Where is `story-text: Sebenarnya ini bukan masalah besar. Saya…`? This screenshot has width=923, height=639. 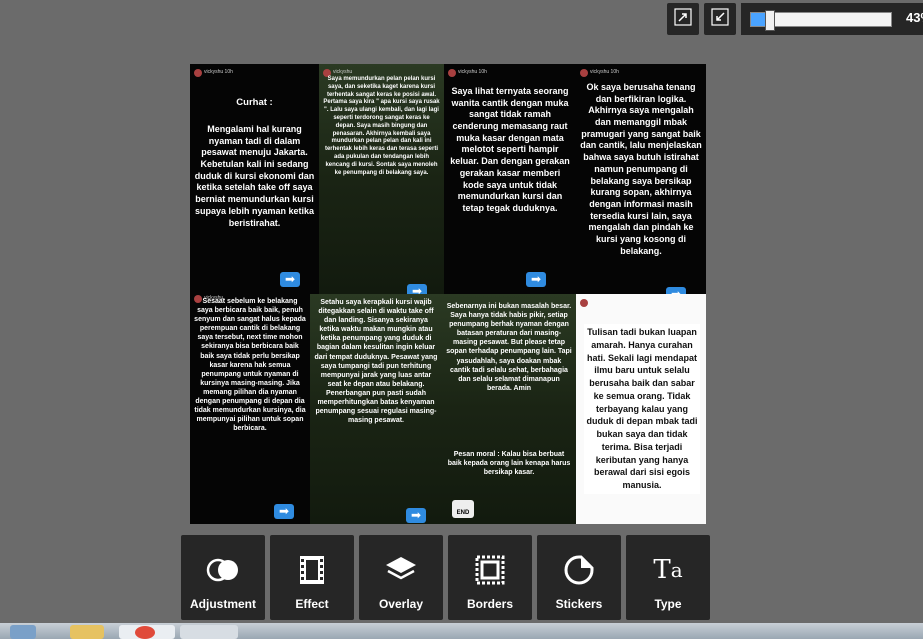
story-text: Sebenarnya ini bukan masalah besar. Saya… is located at coordinates (509, 347).